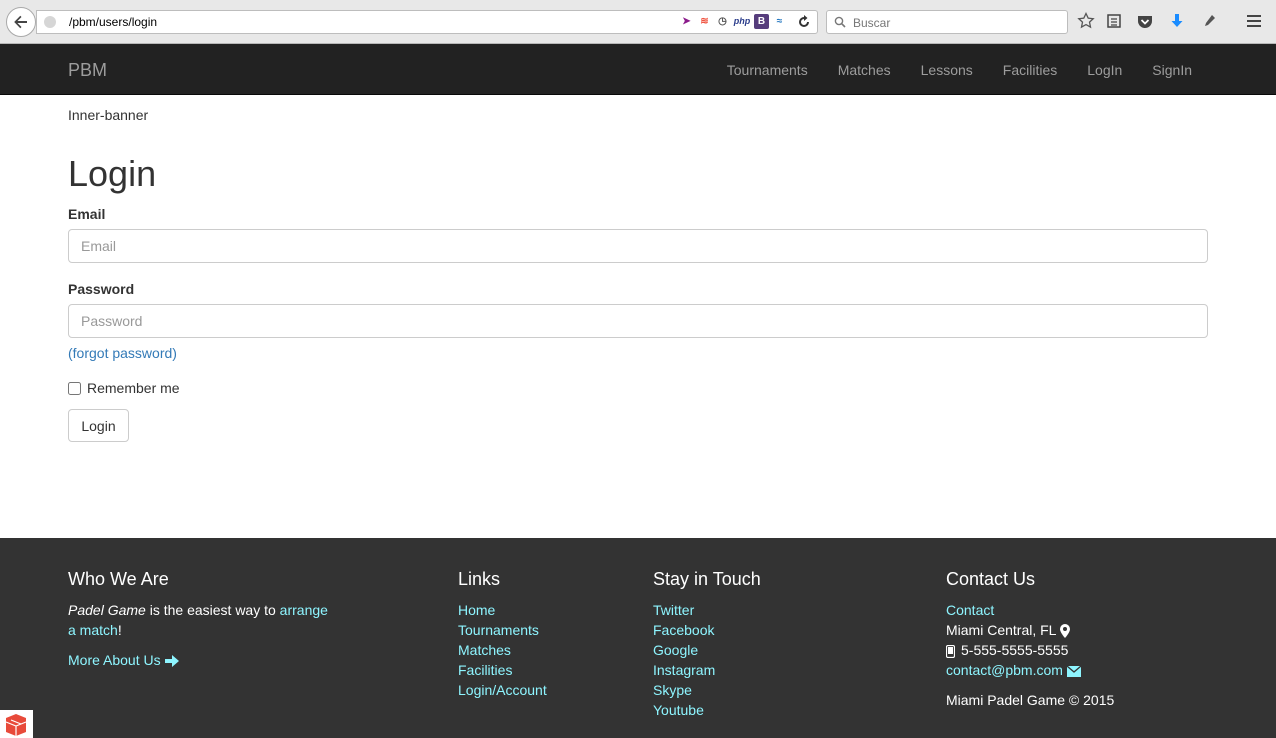 Image resolution: width=1276 pixels, height=738 pixels. I want to click on footer-phone-text: 5-555-5555-5555, so click(1015, 650).